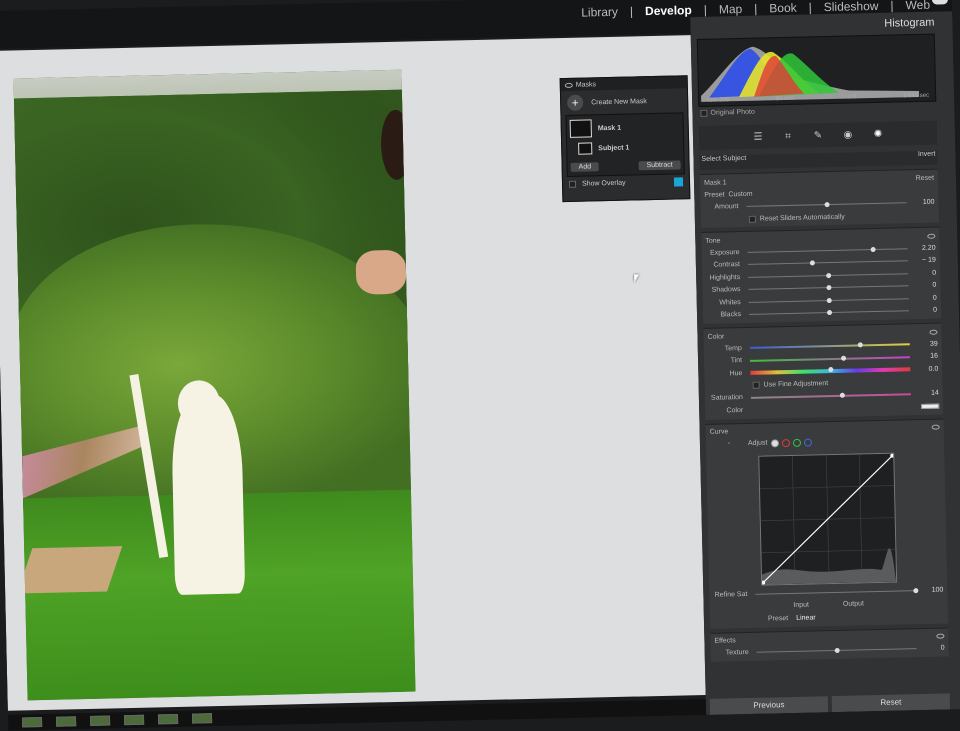 This screenshot has height=731, width=960. I want to click on edit-sliders-icon: ☰, so click(758, 136).